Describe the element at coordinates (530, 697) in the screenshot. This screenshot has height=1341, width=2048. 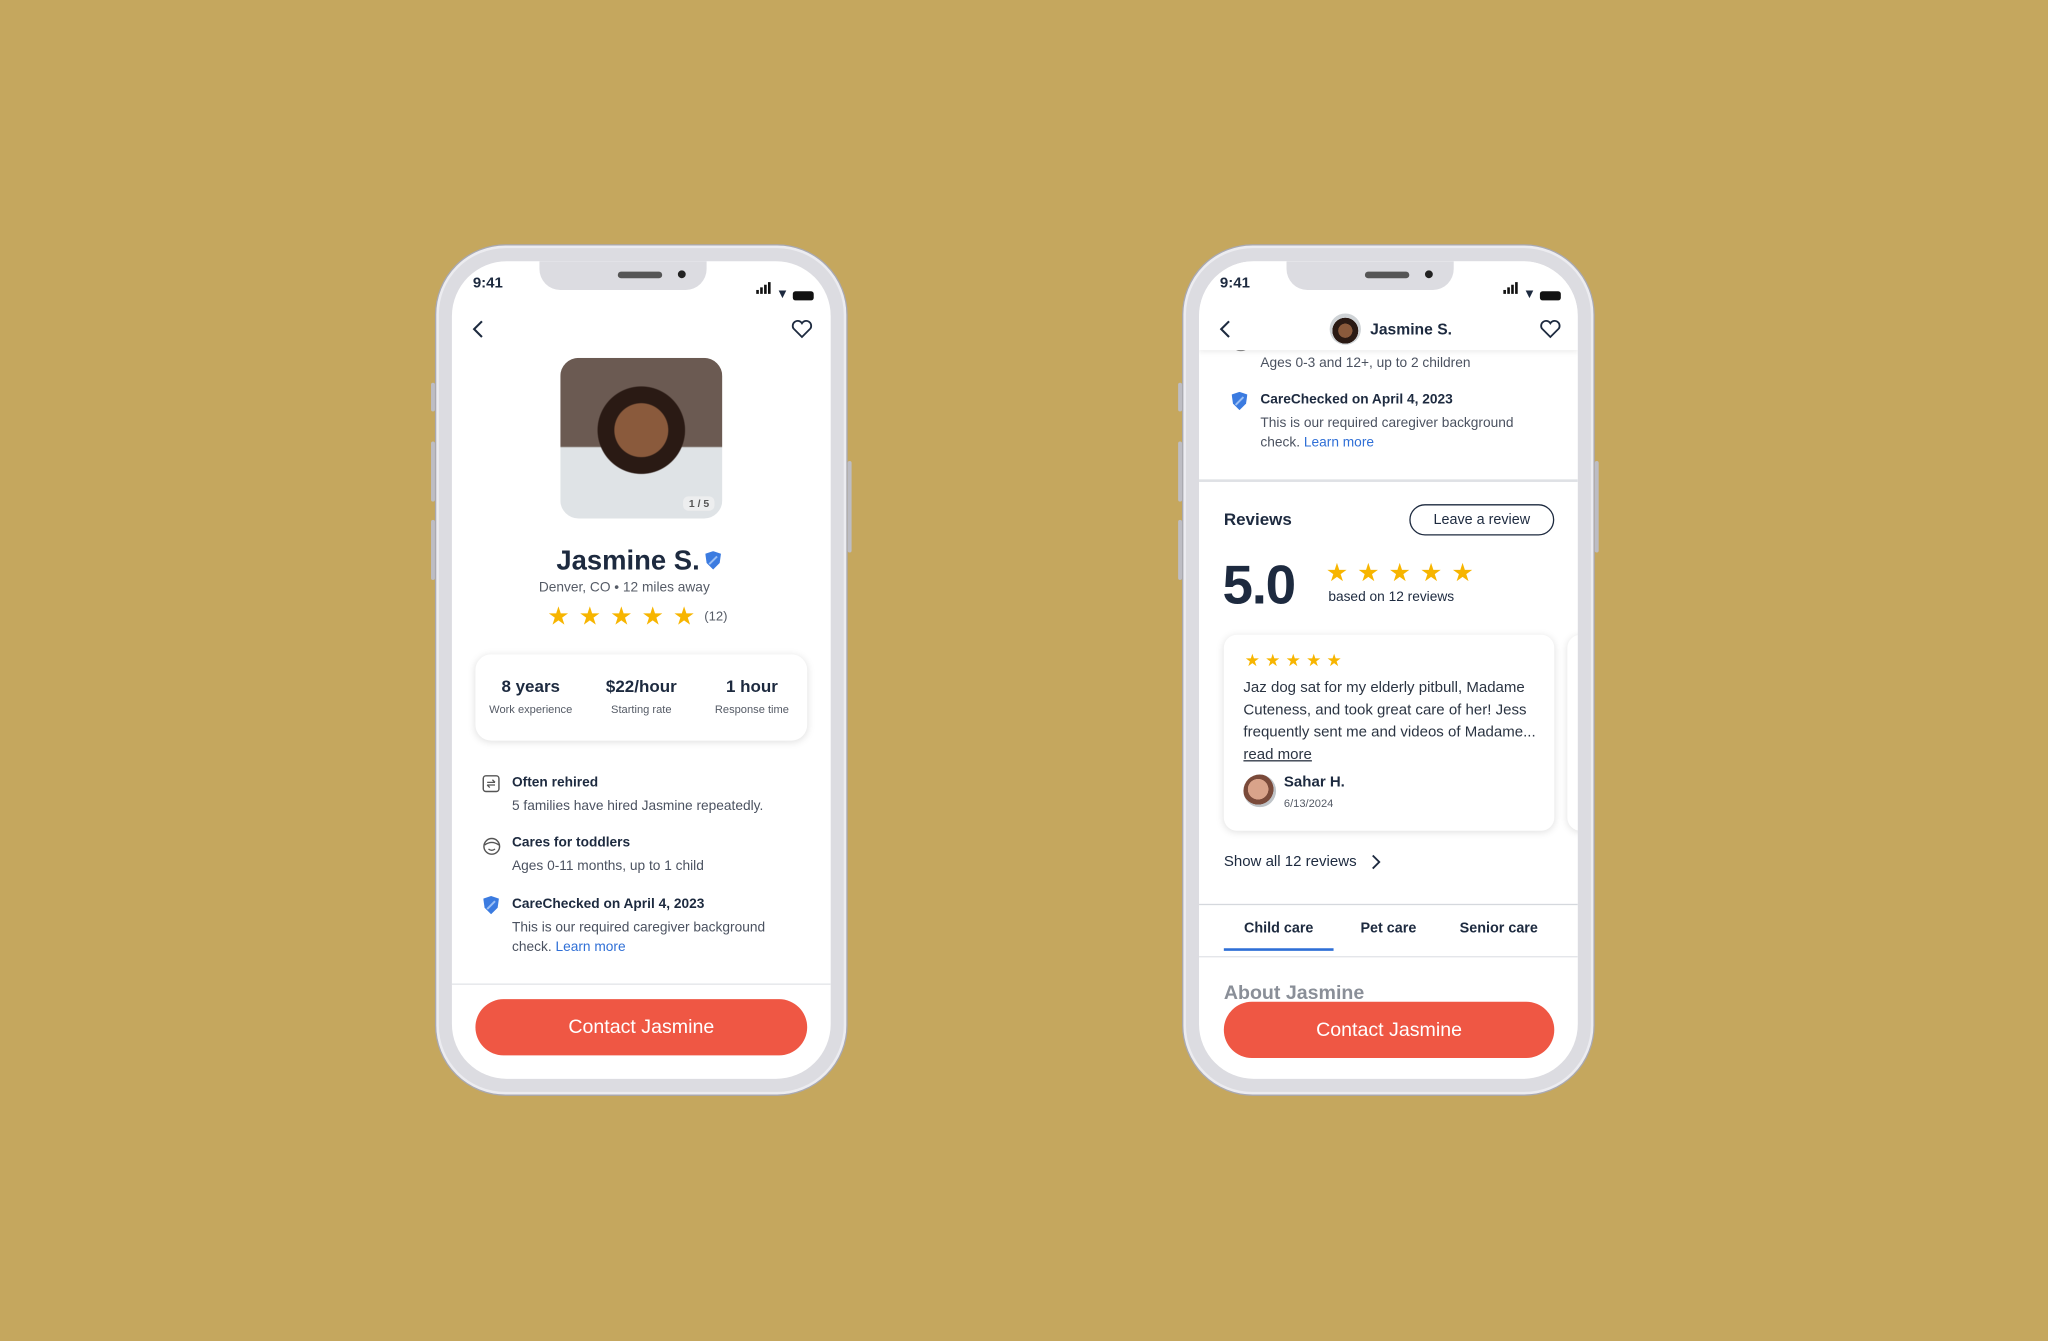
I see `stat-experience: 8 years Work experience` at that location.